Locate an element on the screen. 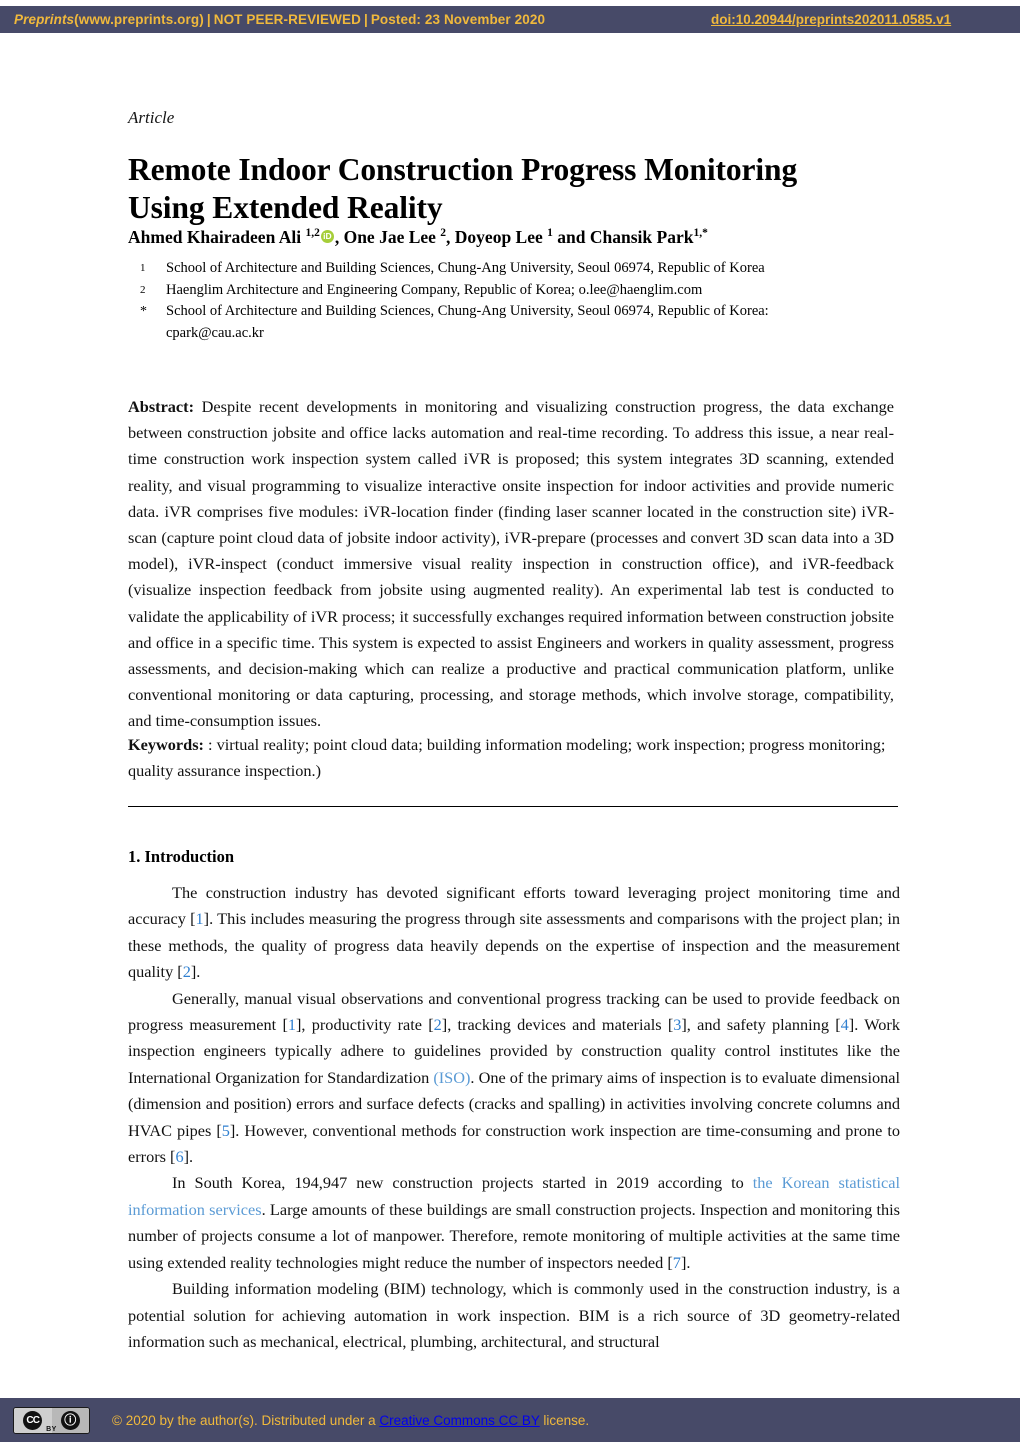 This screenshot has height=1442, width=1020. author-1-affiliation-marker: 1,2 is located at coordinates (312, 233).